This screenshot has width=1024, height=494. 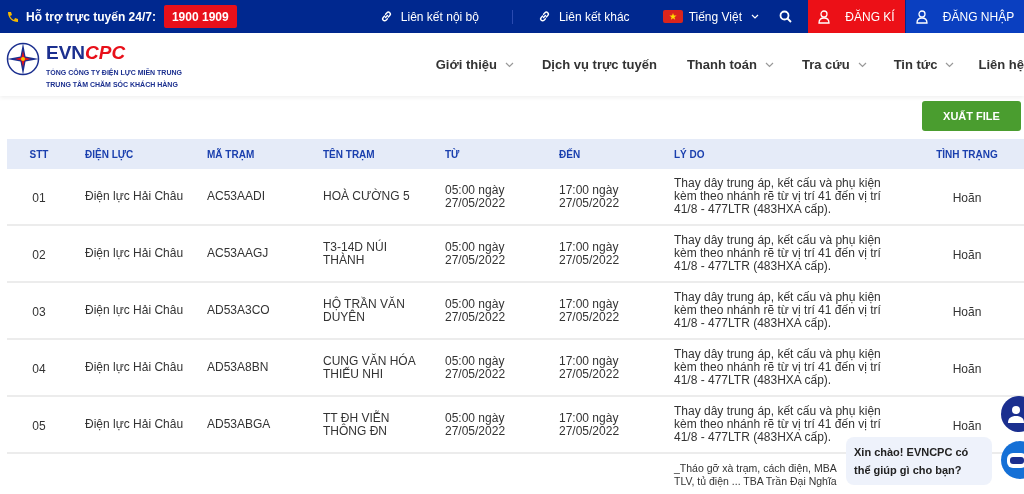 What do you see at coordinates (583, 16) in the screenshot?
I see `header-link: Liên kết khác` at bounding box center [583, 16].